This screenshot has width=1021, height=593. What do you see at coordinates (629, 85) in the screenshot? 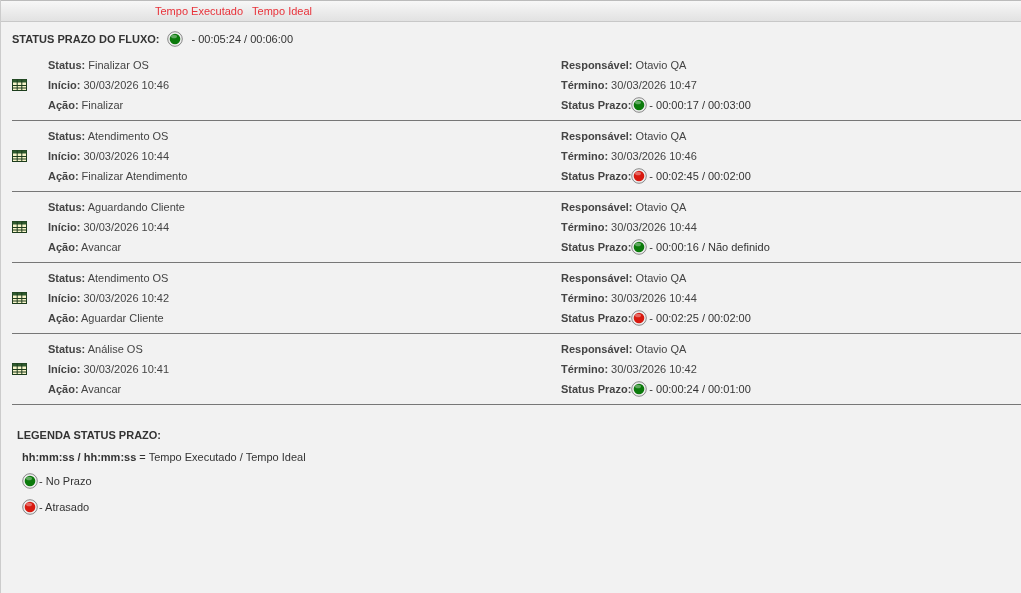
I see `end-text: Término: 30/03/2026 10:47` at bounding box center [629, 85].